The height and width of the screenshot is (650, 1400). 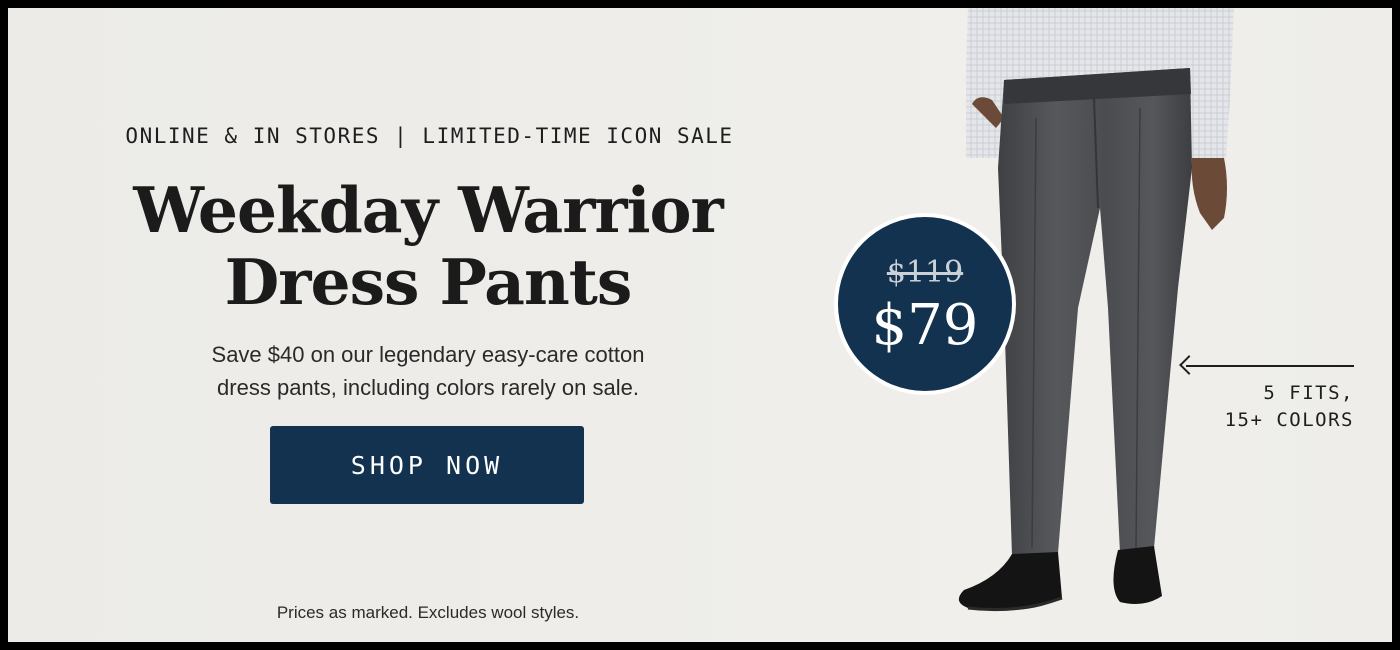 I want to click on fits-callout: 5 FITS, 15+ COLORS, so click(x=1256, y=407).